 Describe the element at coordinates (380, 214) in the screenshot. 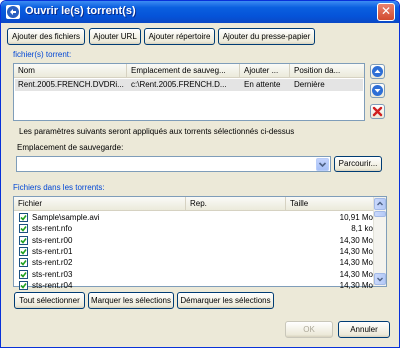

I see `scroll-thumb` at that location.